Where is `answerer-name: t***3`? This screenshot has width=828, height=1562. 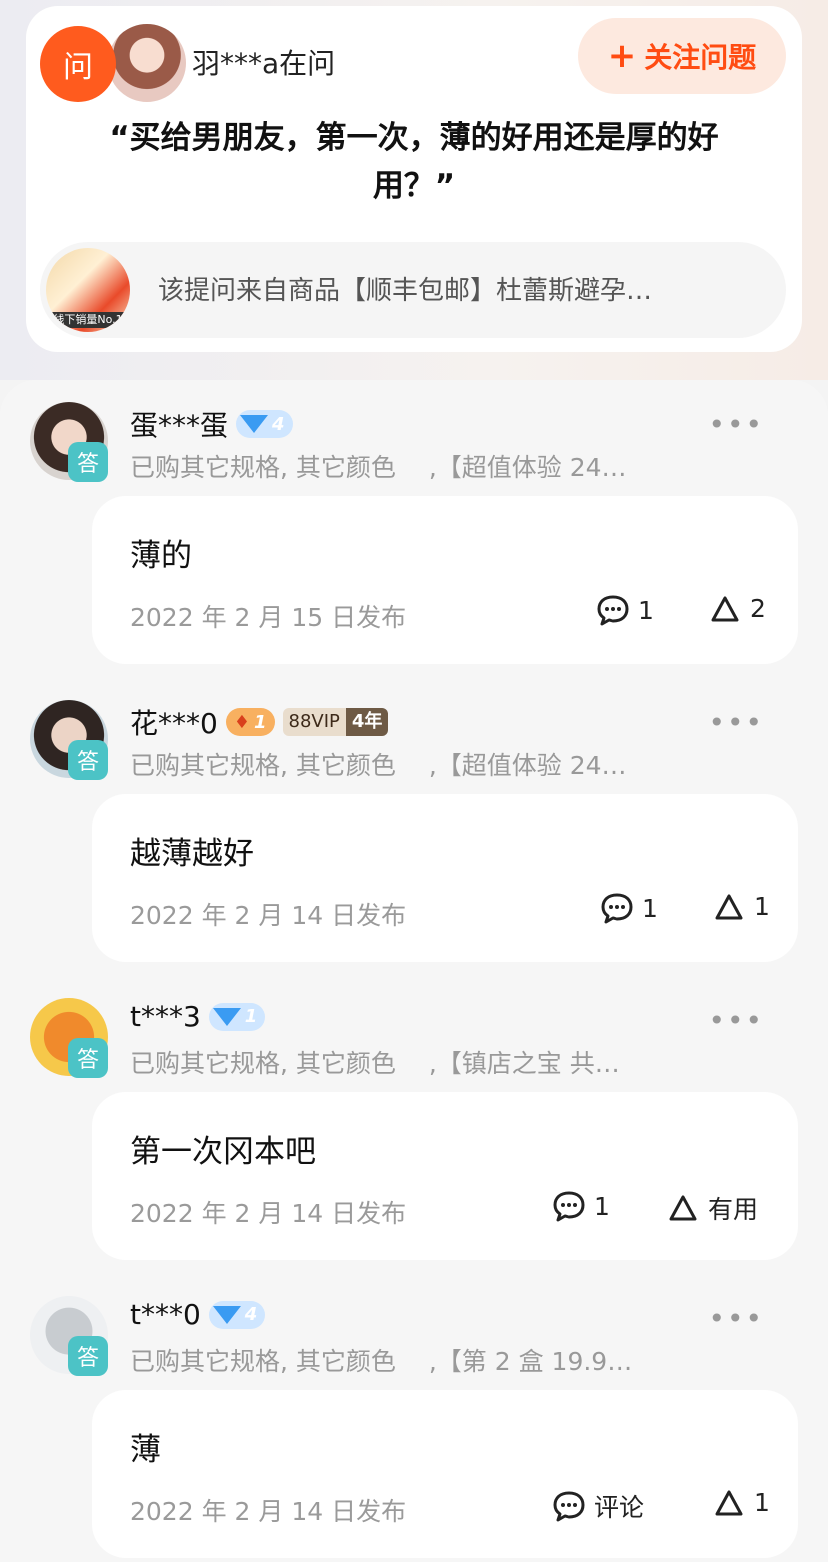
answerer-name: t***3 is located at coordinates (165, 1016).